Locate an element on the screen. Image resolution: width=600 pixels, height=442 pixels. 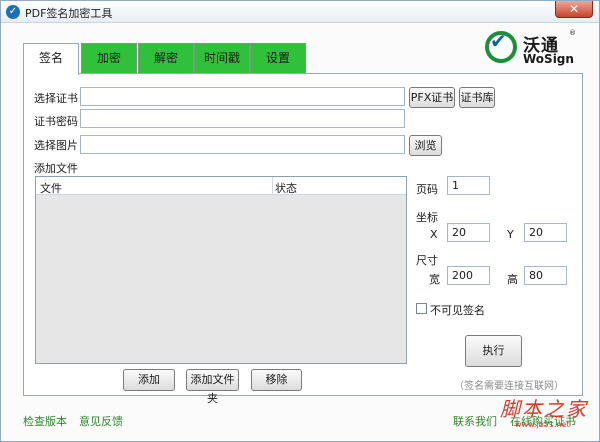
page-input: 1 is located at coordinates (468, 185).